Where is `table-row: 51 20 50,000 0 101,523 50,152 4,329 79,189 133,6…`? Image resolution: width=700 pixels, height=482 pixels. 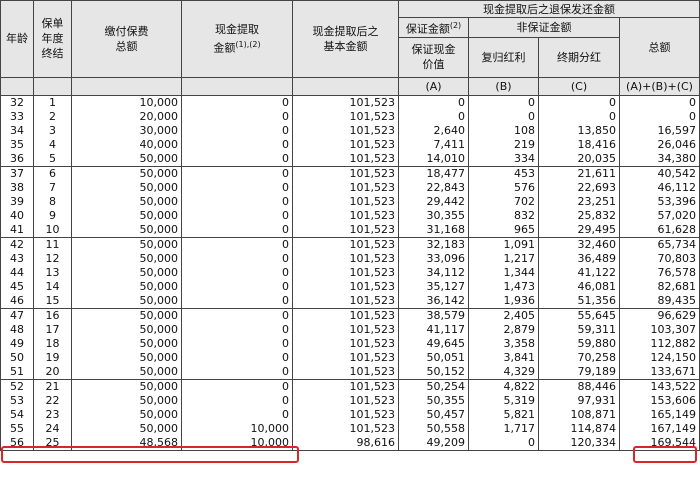 table-row: 51 20 50,000 0 101,523 50,152 4,329 79,189 133,6… is located at coordinates (350, 372).